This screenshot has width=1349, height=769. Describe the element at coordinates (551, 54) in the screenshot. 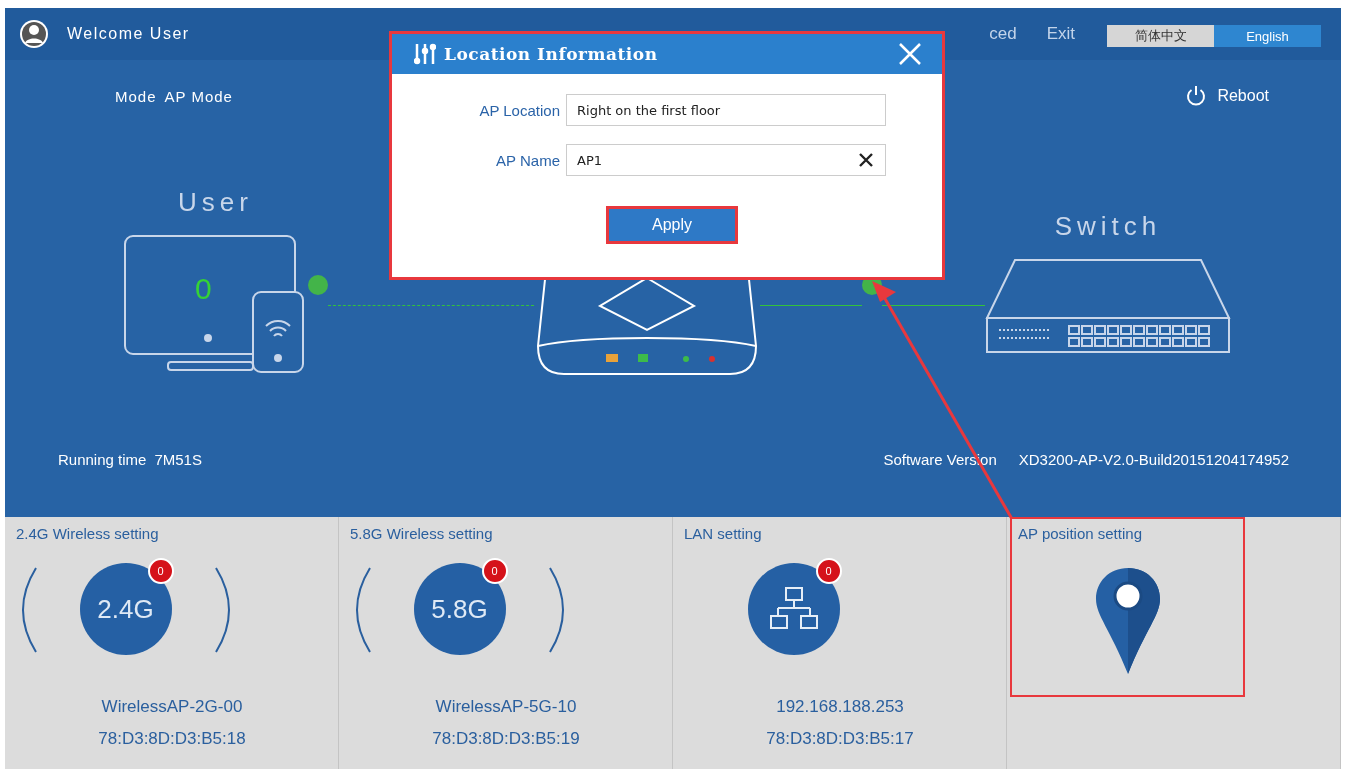

I see `dialog-title: Location Information` at that location.